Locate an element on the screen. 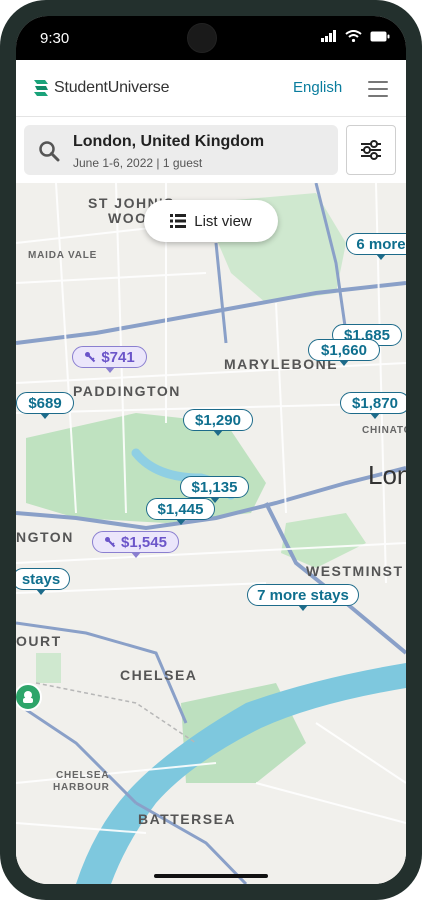 The image size is (422, 900). language-selector: English is located at coordinates (317, 87).